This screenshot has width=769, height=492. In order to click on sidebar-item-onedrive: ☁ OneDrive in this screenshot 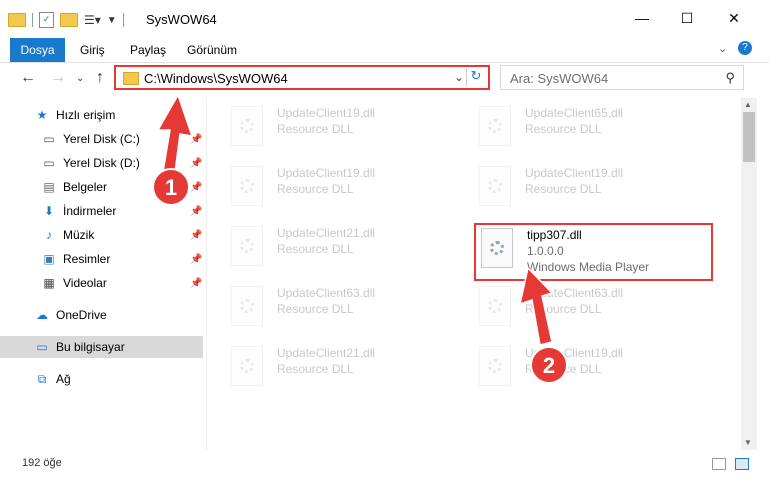, I will do `click(118, 315)`.